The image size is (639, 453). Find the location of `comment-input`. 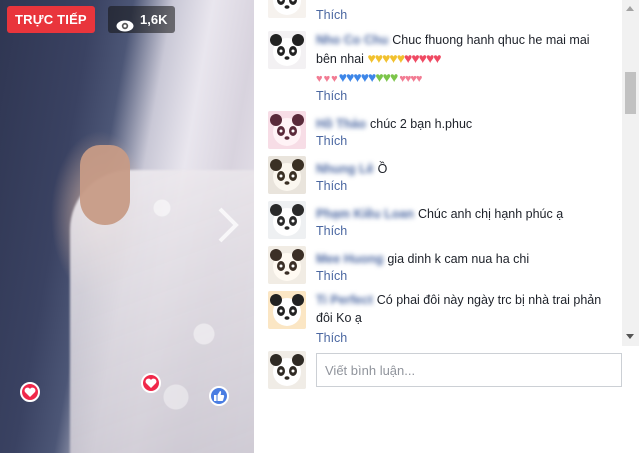

comment-input is located at coordinates (469, 370).